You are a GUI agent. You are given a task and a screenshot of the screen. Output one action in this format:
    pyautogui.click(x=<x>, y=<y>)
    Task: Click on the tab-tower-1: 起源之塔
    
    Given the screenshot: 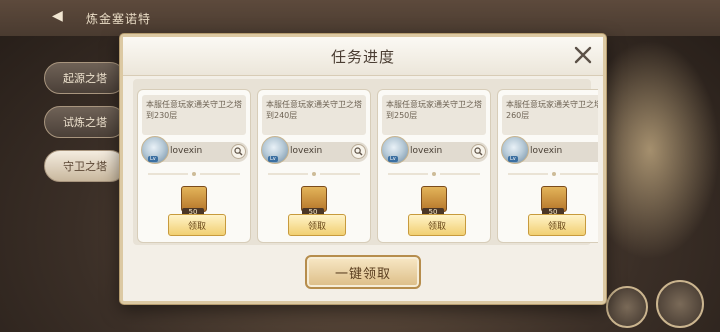 What is the action you would take?
    pyautogui.click(x=85, y=78)
    